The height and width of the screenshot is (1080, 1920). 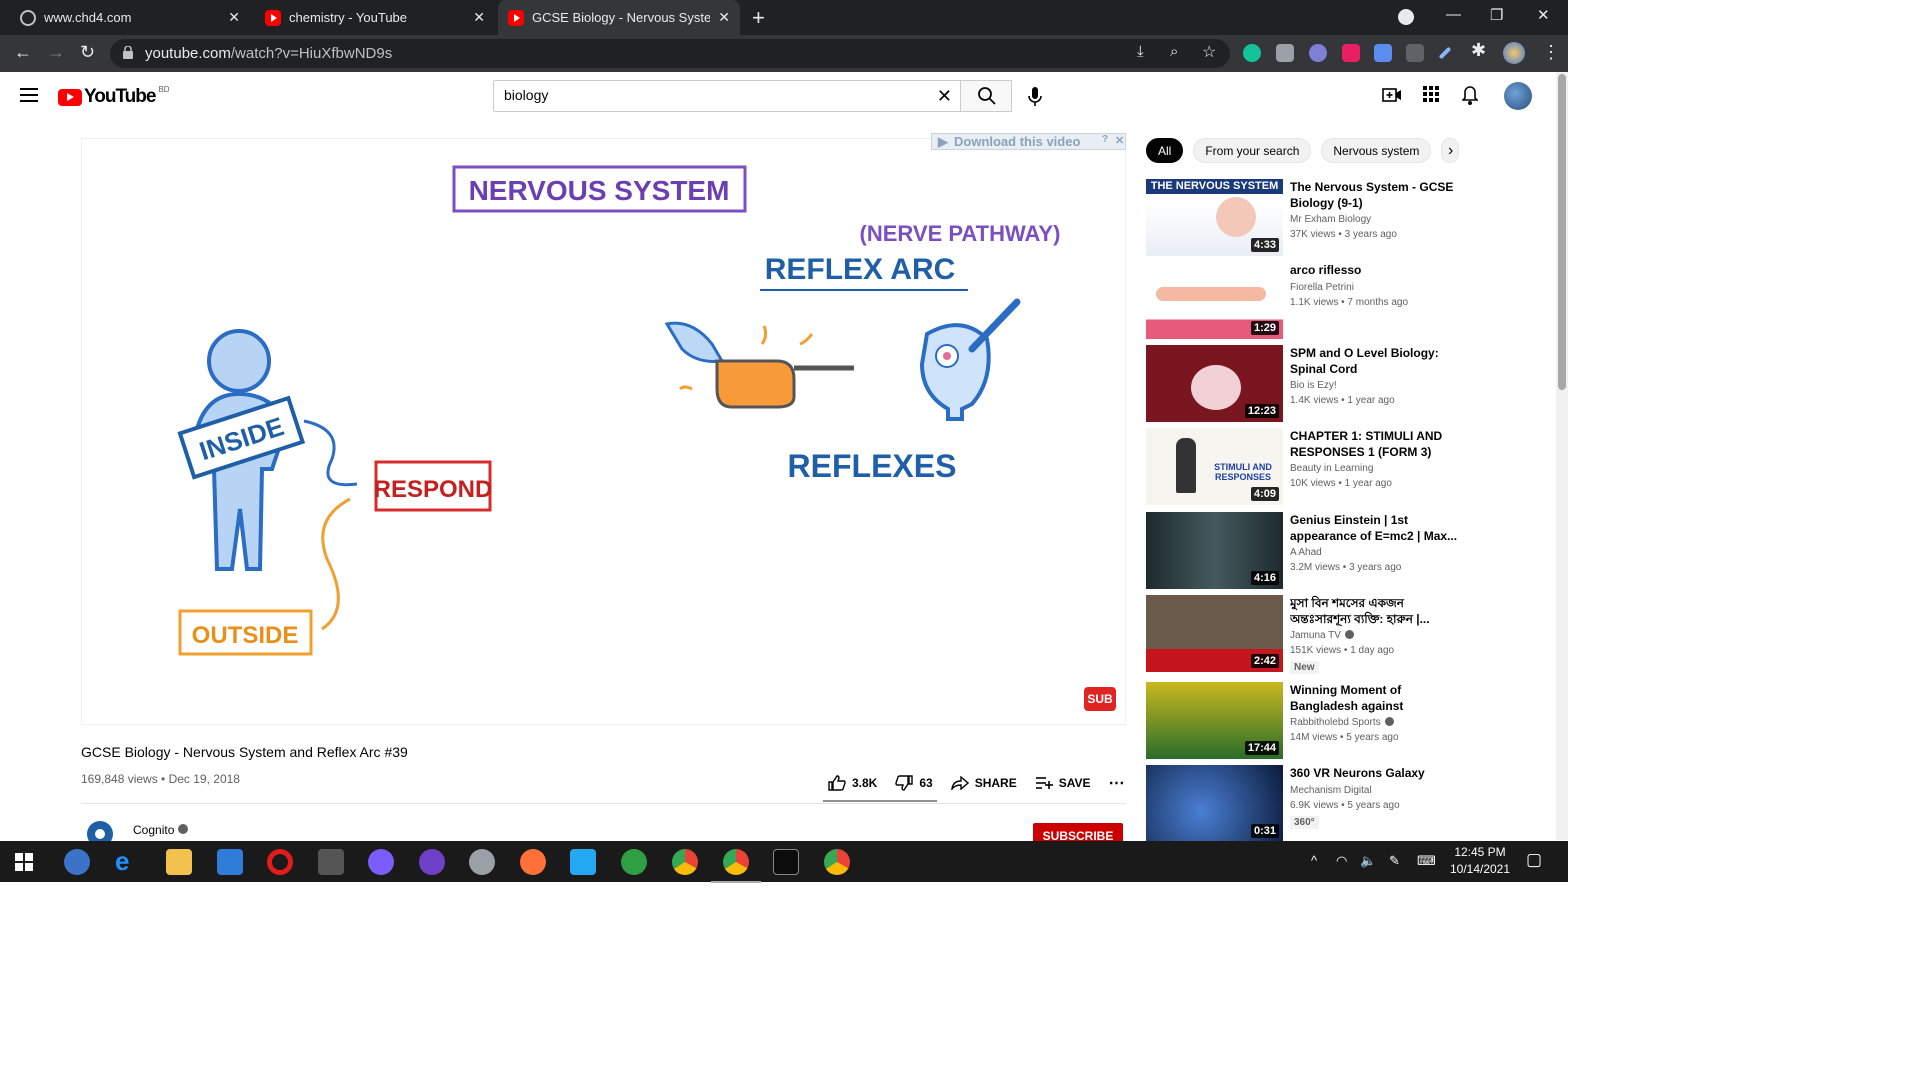 What do you see at coordinates (1063, 783) in the screenshot?
I see `save-button: SAVE` at bounding box center [1063, 783].